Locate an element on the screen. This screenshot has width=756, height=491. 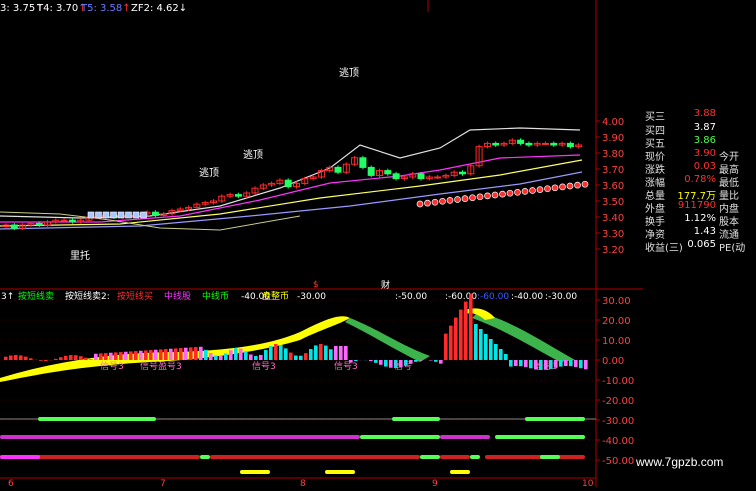
mid-label: :-40.00 is located at coordinates (527, 297).